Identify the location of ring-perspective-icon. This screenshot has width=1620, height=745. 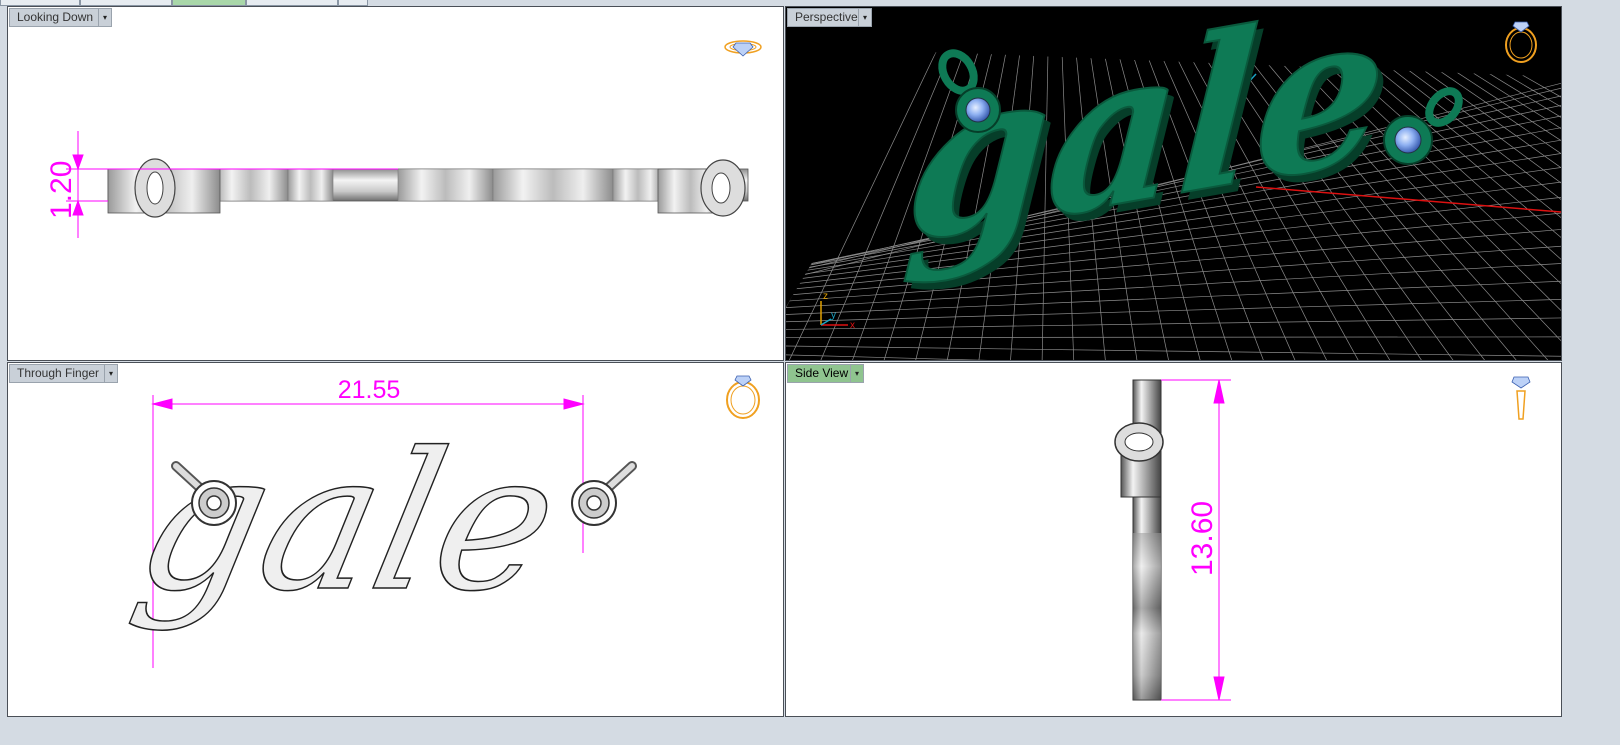
(1521, 42).